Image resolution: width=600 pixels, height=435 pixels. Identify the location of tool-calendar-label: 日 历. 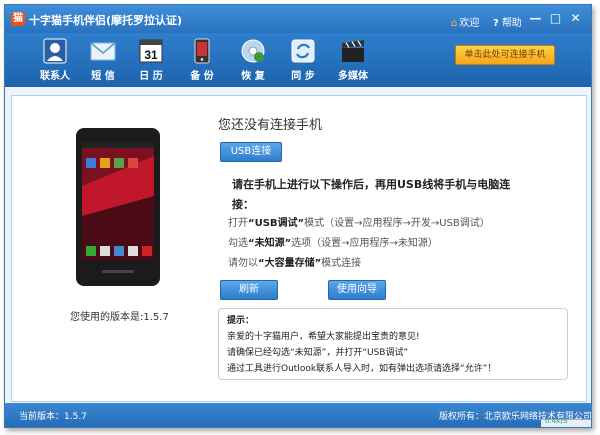
(151, 76).